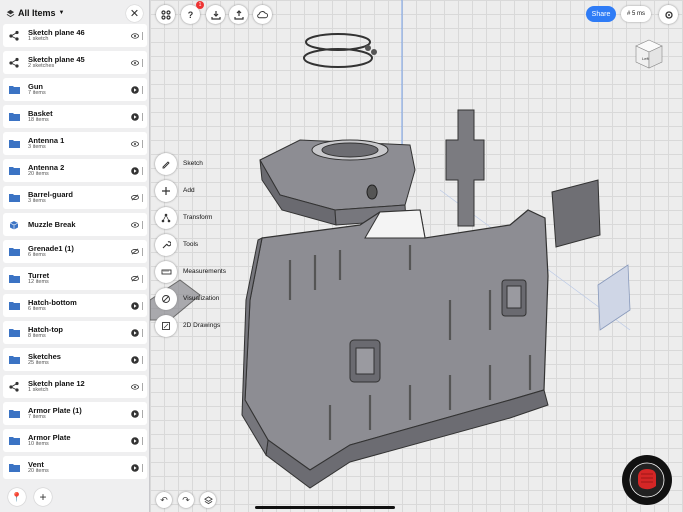 The height and width of the screenshot is (512, 683). What do you see at coordinates (205, 163) in the screenshot?
I see `tool-sketch: Sketch` at bounding box center [205, 163].